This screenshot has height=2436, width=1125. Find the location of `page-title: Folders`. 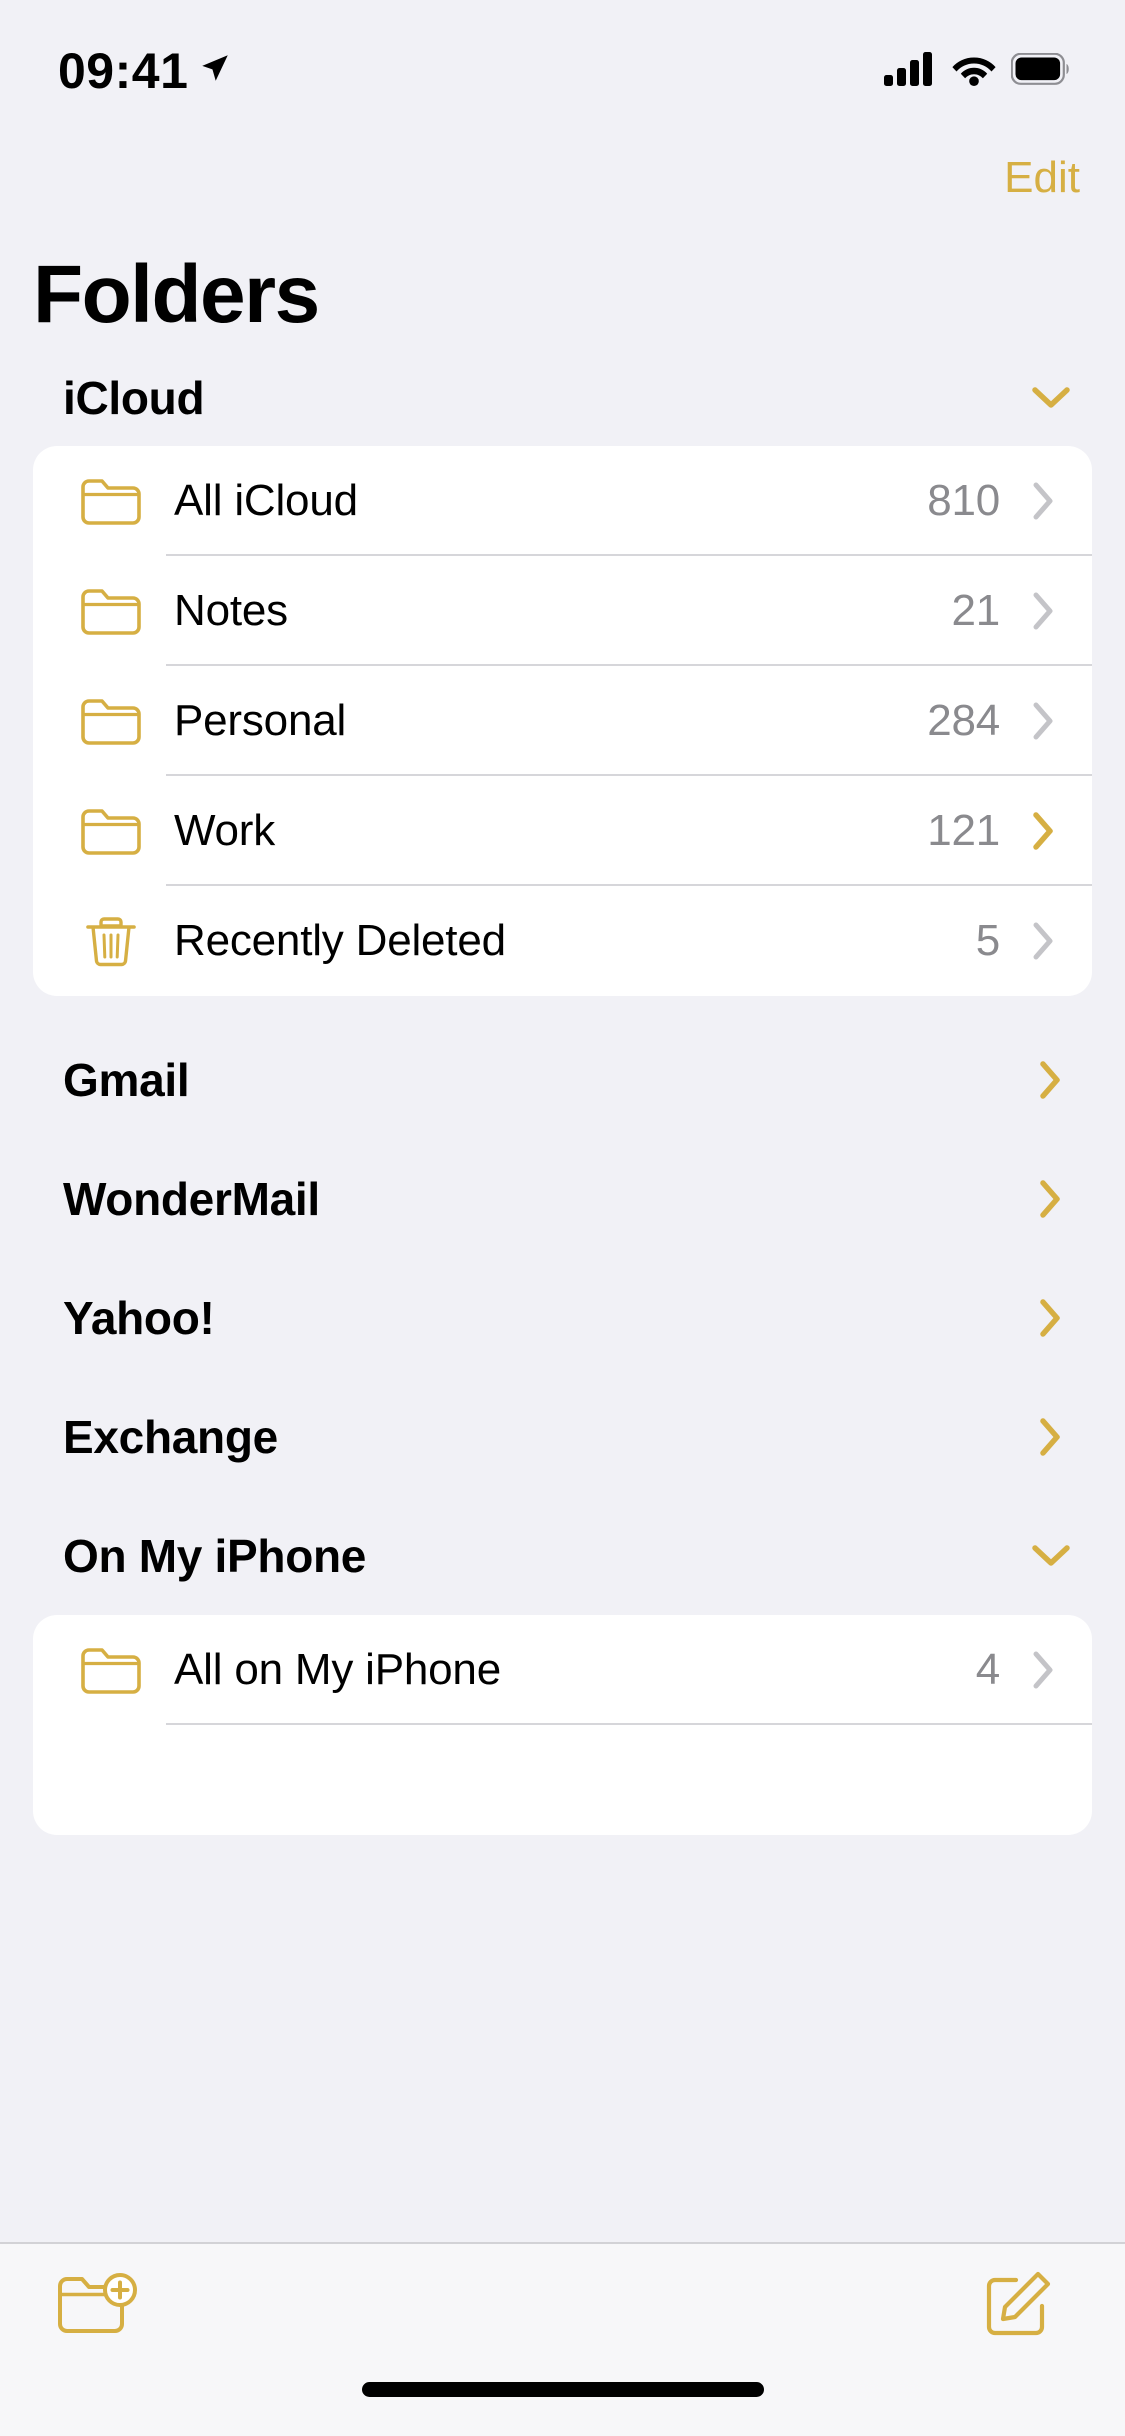

page-title: Folders is located at coordinates (176, 294).